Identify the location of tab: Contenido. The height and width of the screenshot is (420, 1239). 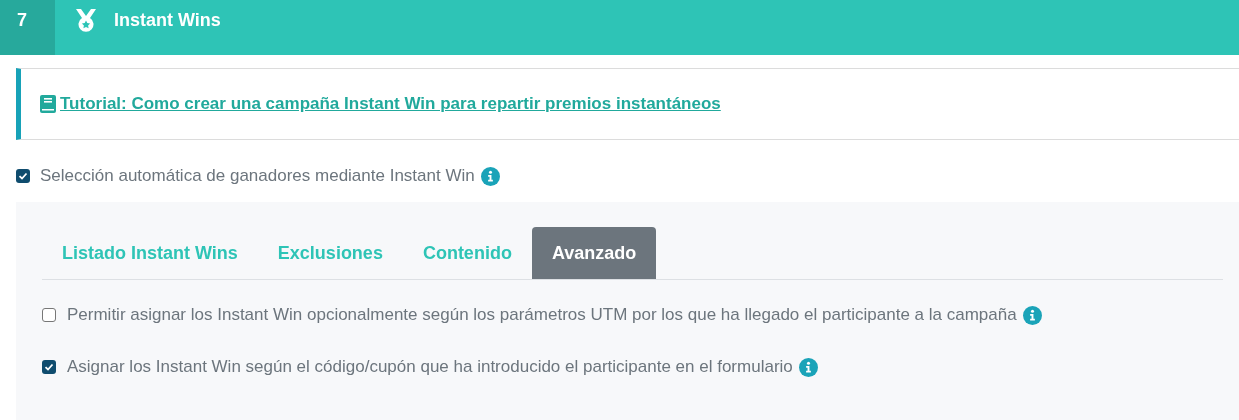
(467, 253).